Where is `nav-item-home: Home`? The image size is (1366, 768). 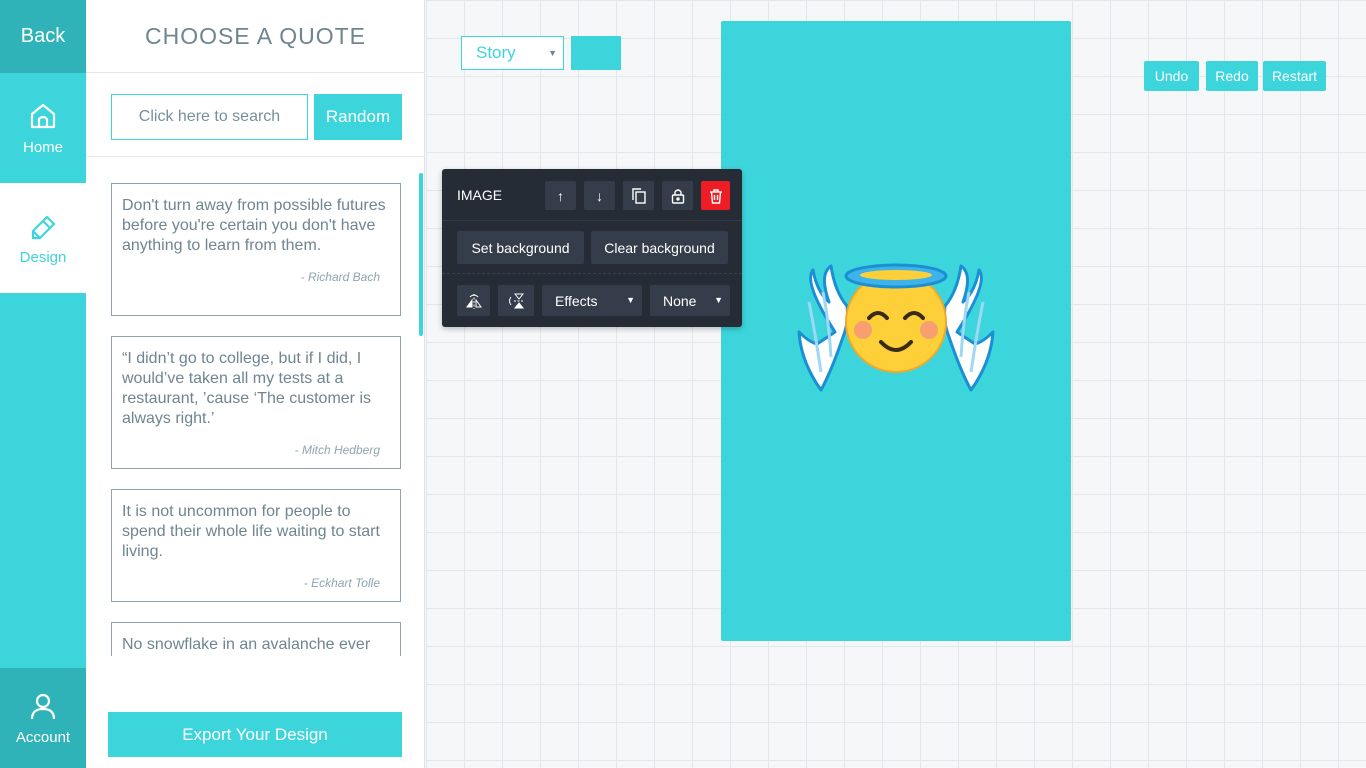
nav-item-home: Home is located at coordinates (43, 128).